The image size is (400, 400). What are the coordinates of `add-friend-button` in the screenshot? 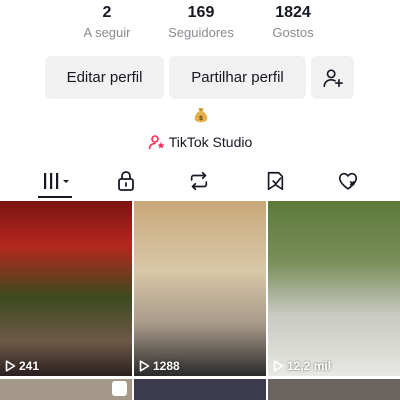 It's located at (332, 77).